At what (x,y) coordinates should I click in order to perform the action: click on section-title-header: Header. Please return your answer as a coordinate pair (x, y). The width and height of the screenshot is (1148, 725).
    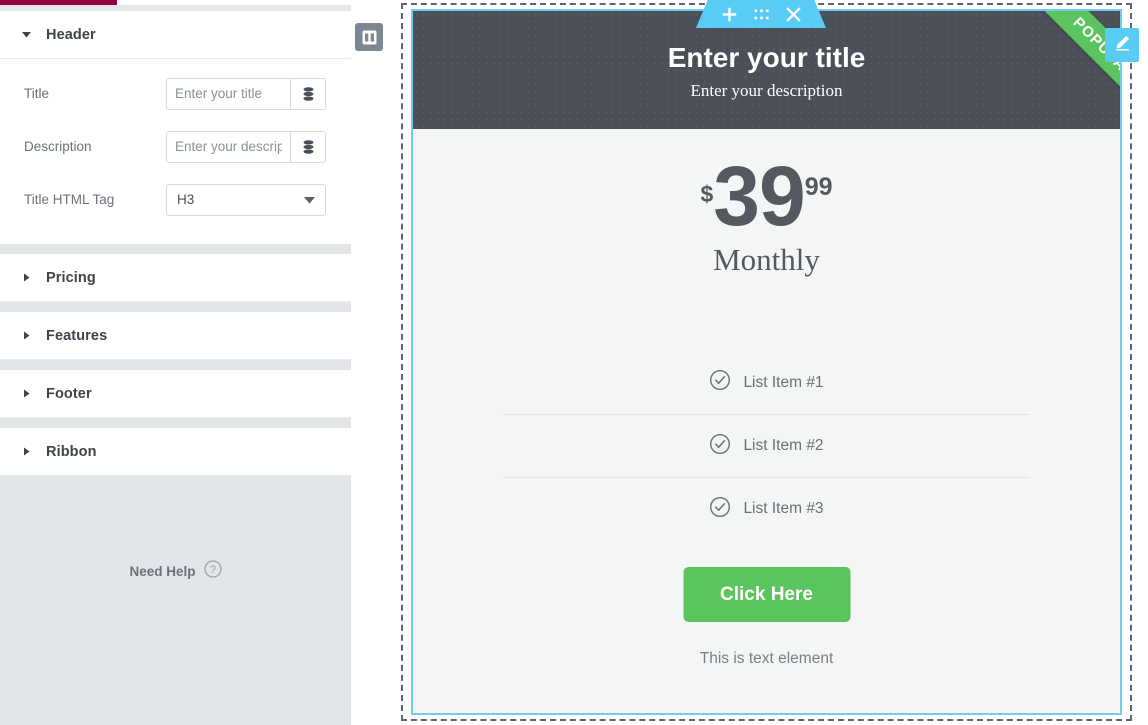
    Looking at the image, I should click on (71, 34).